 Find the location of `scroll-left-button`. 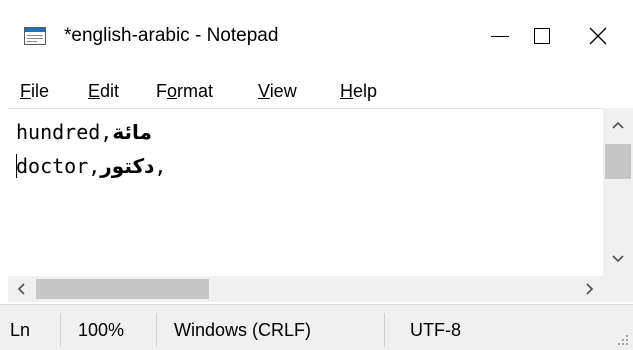

scroll-left-button is located at coordinates (21, 289).